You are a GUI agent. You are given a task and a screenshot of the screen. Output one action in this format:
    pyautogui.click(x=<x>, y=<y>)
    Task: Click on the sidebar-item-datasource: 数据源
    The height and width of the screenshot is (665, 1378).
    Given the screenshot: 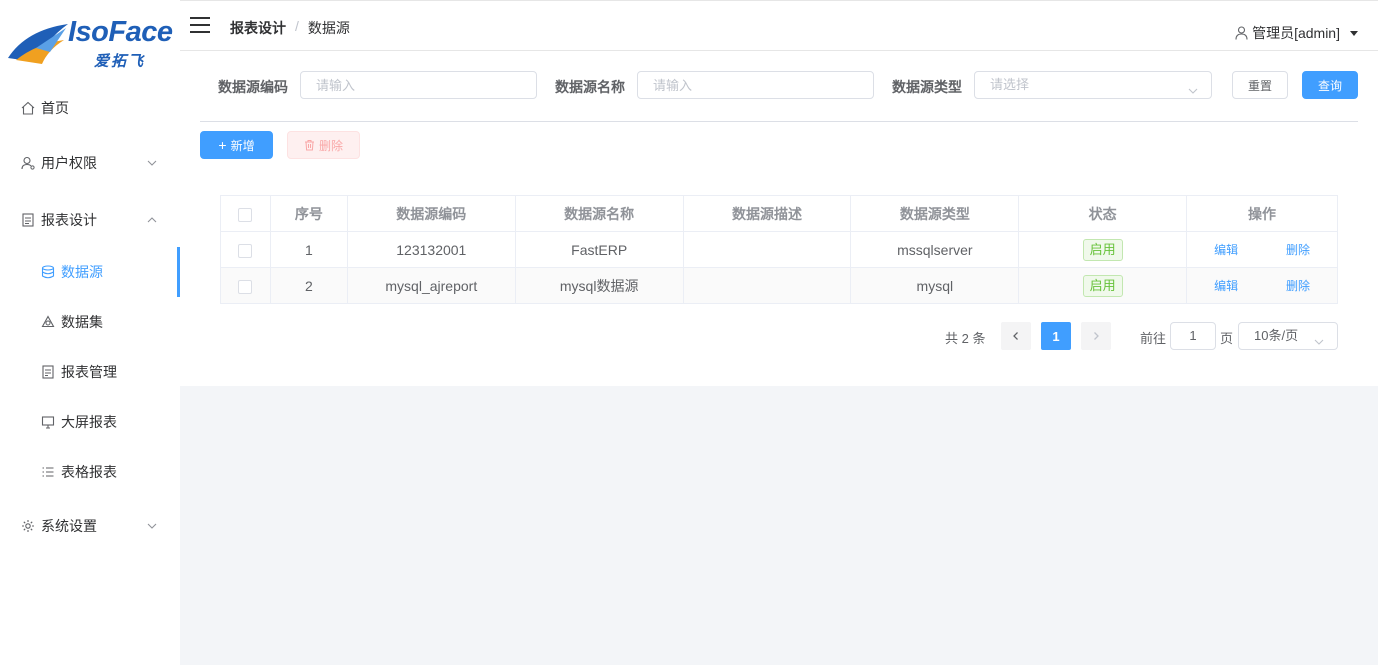 What is the action you would take?
    pyautogui.click(x=90, y=272)
    